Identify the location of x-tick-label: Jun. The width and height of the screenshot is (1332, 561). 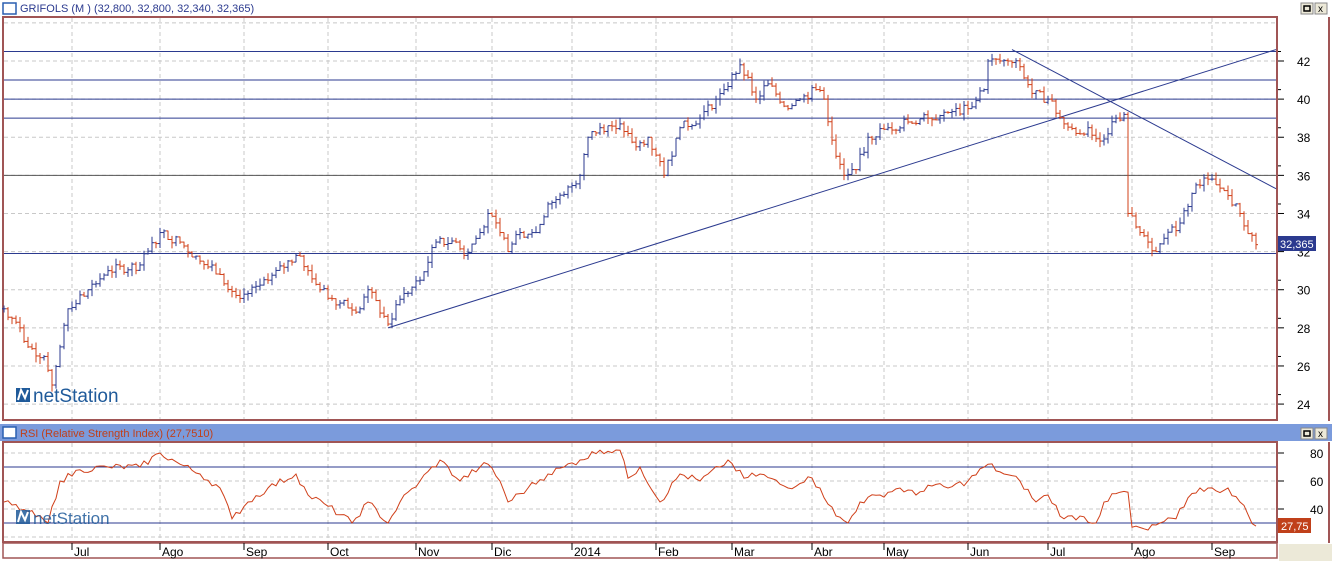
(979, 552).